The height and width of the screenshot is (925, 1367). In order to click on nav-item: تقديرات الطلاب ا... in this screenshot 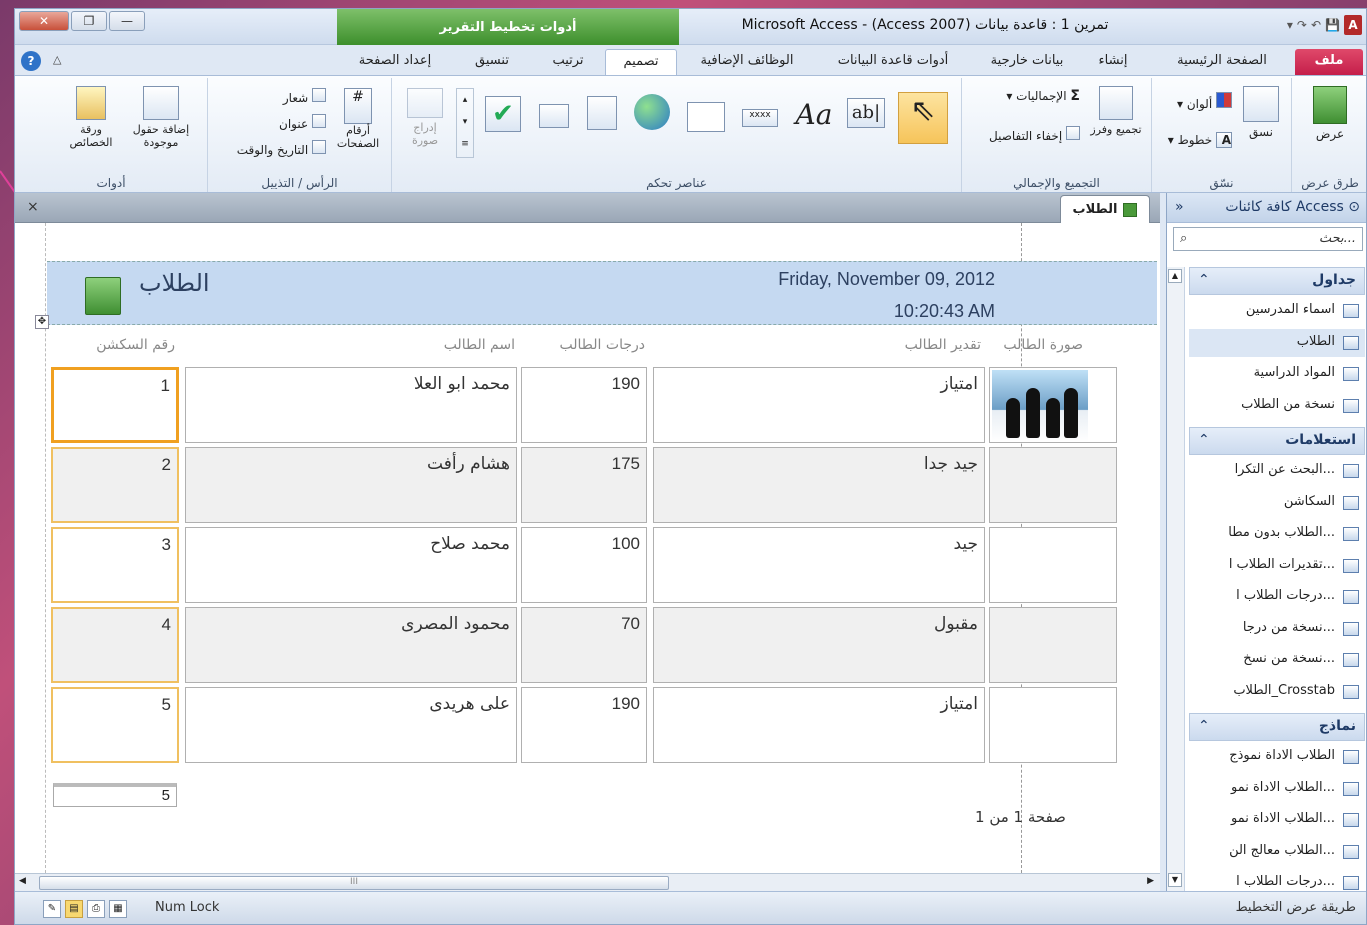, I will do `click(1277, 566)`.